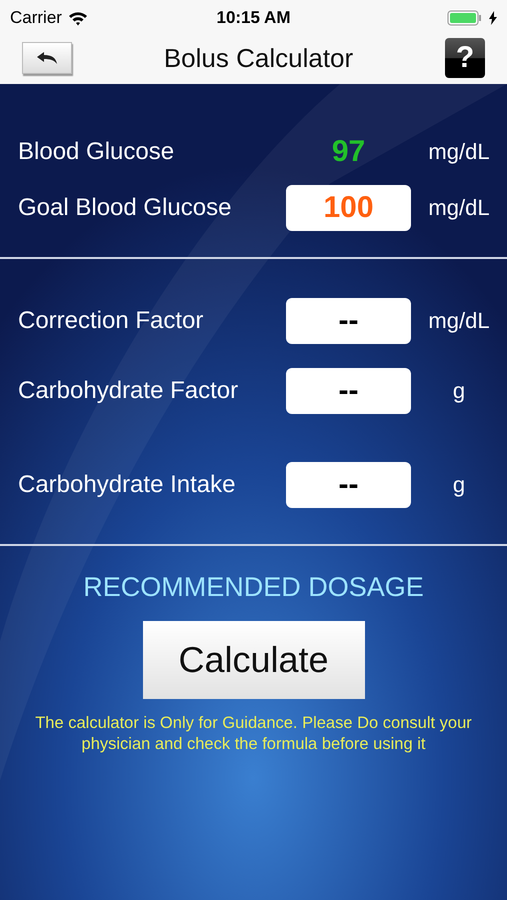 The width and height of the screenshot is (507, 900). I want to click on carrier-name: Carrier, so click(36, 18).